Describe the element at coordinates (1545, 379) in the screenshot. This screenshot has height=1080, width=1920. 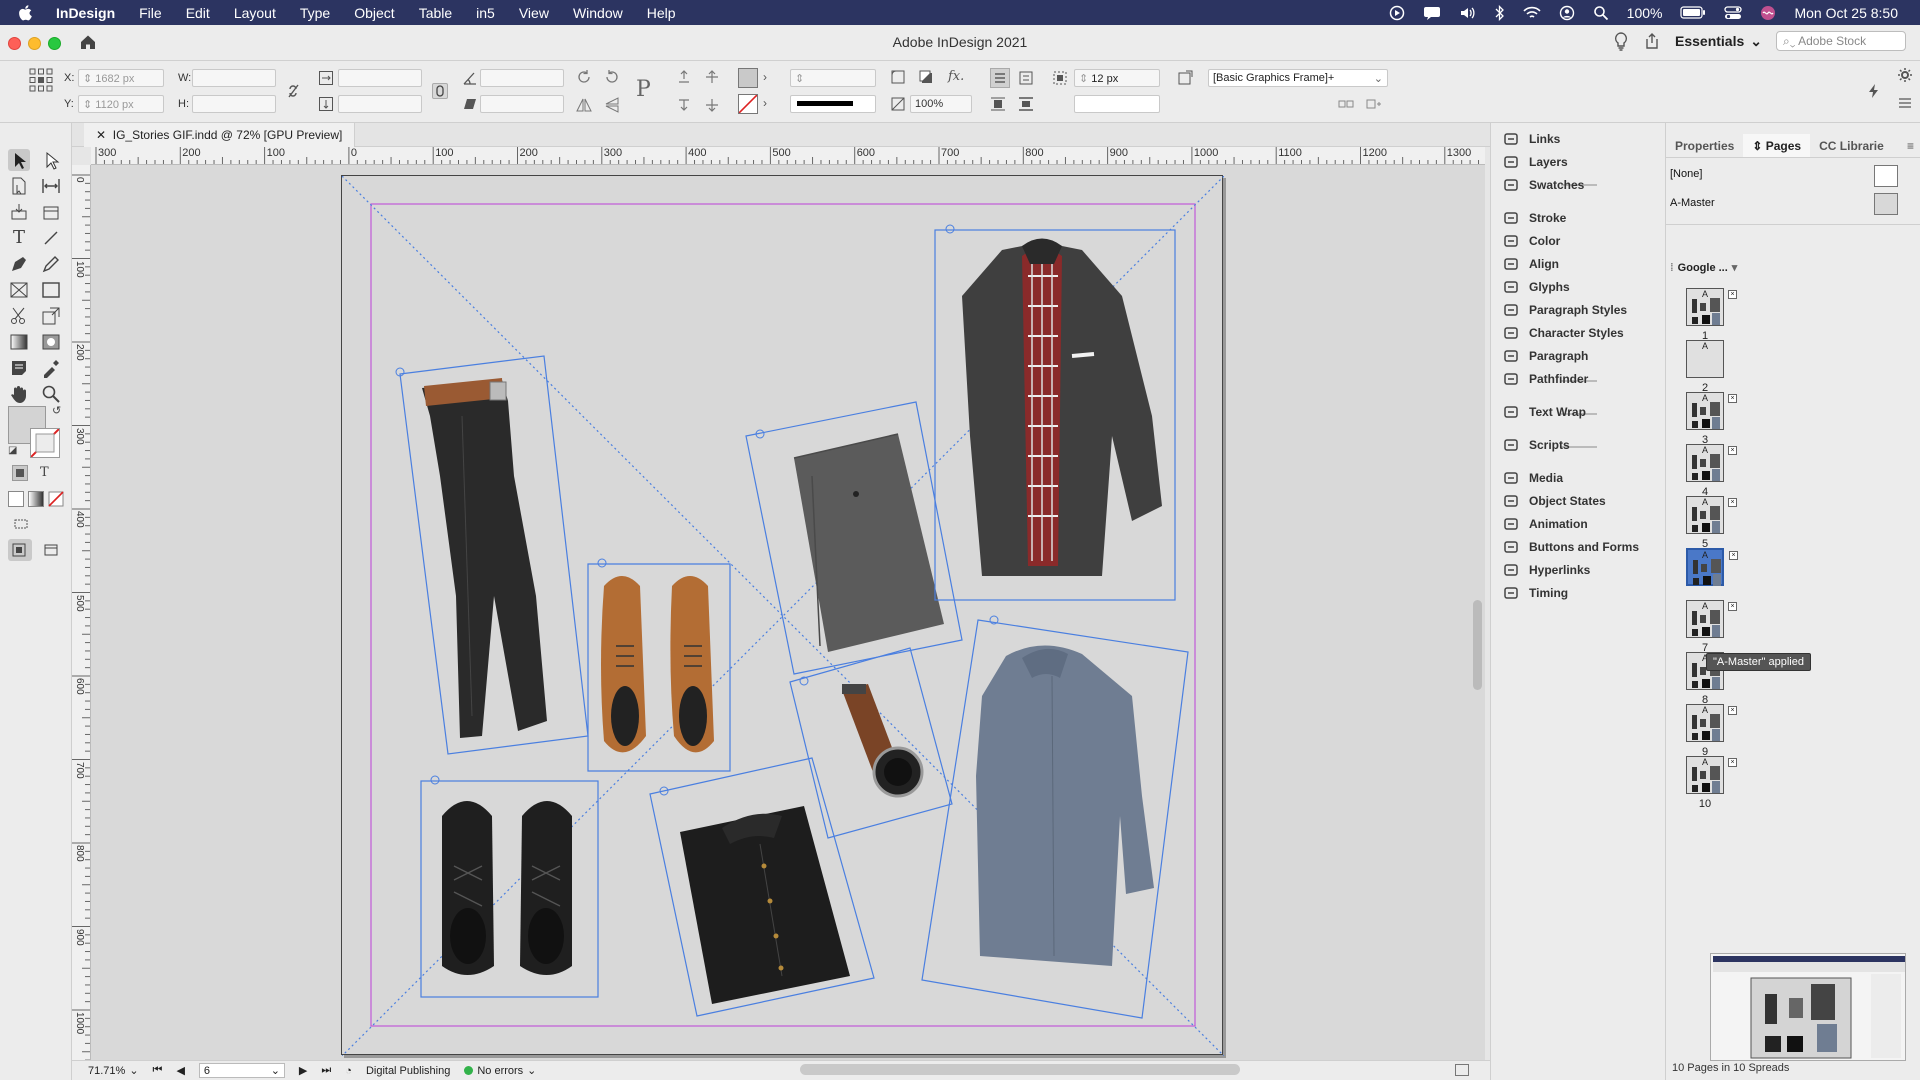
I see `panel-item-pathfinder: Pathfinder` at that location.